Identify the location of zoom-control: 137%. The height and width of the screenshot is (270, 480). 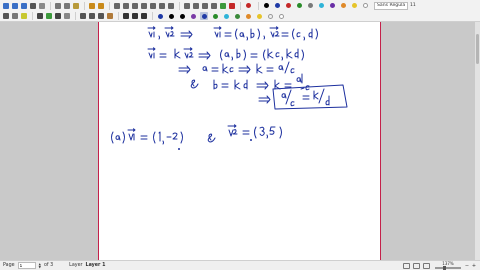
(448, 266).